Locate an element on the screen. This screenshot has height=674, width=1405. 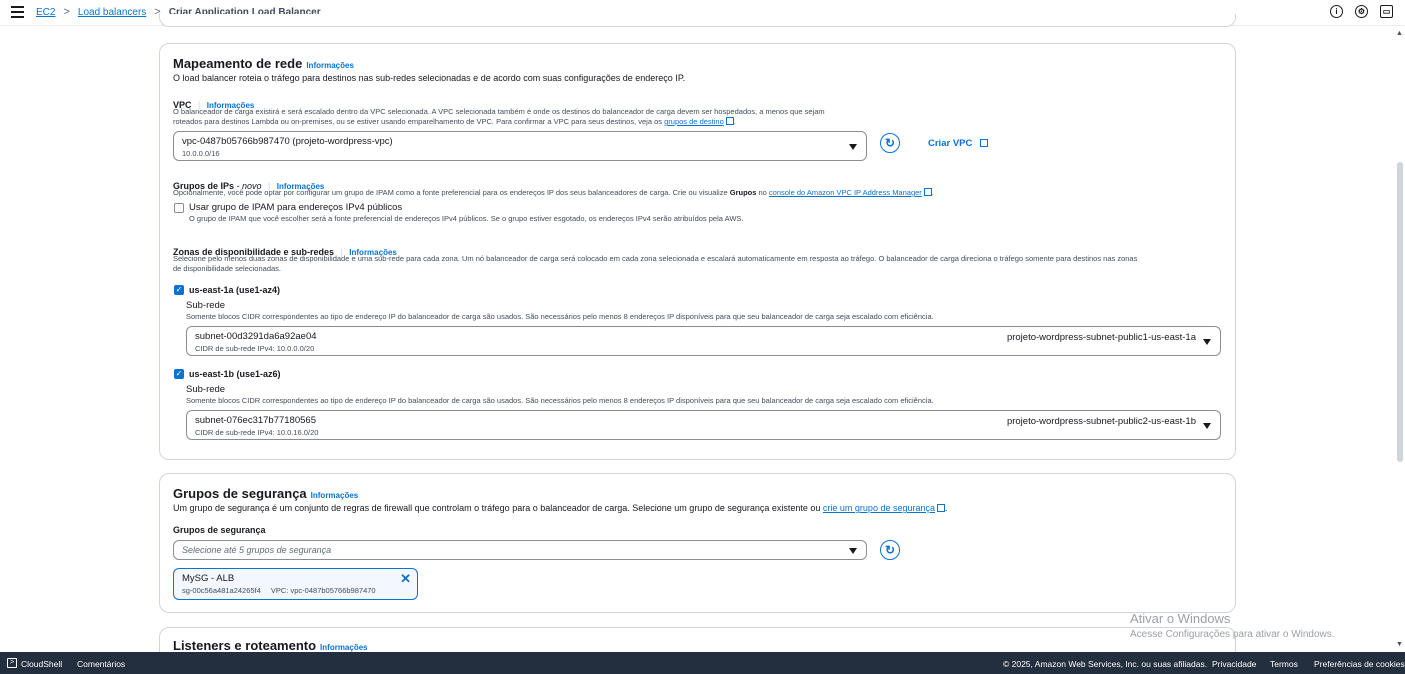
security-groups-placeholder: Selecione até 5 grupos de segurança is located at coordinates (257, 550).